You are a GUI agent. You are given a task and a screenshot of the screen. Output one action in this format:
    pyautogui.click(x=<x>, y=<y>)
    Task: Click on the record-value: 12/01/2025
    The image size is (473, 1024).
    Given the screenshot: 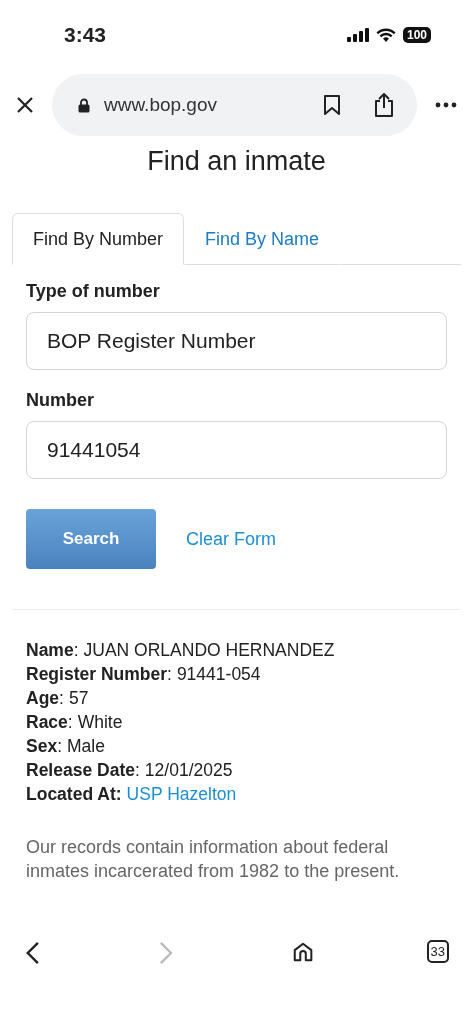 What is the action you would take?
    pyautogui.click(x=188, y=770)
    